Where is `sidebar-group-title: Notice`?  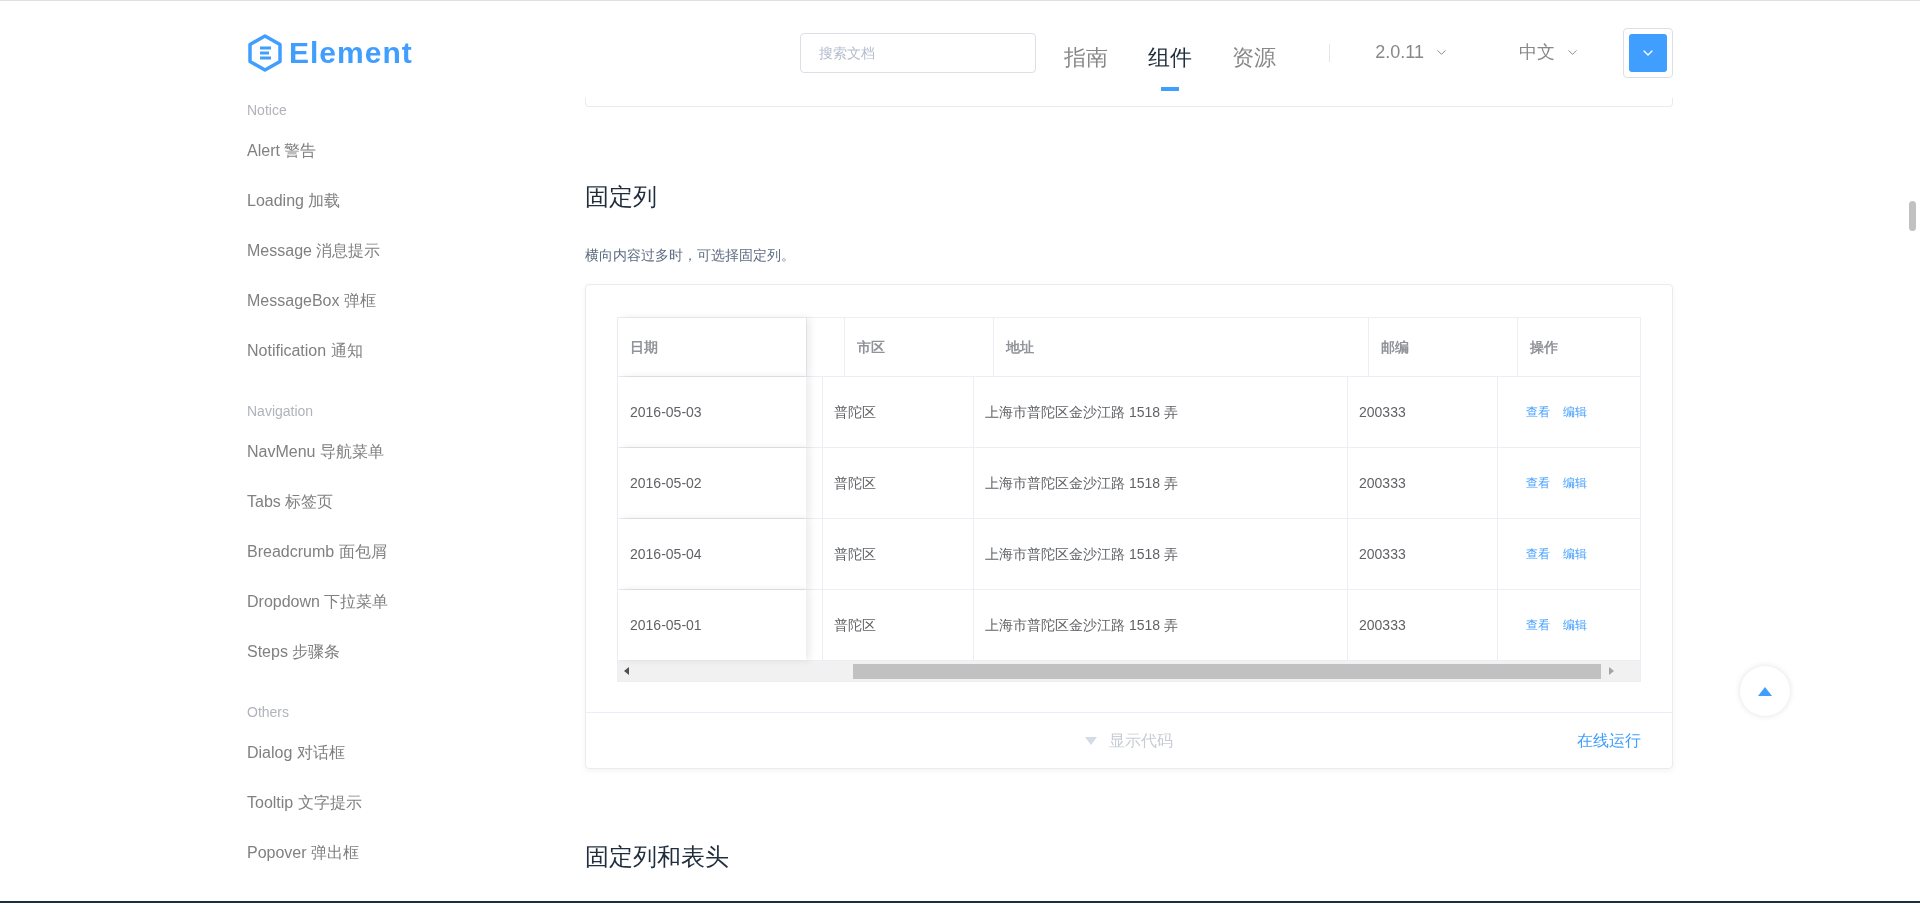
sidebar-group-title: Notice is located at coordinates (267, 110).